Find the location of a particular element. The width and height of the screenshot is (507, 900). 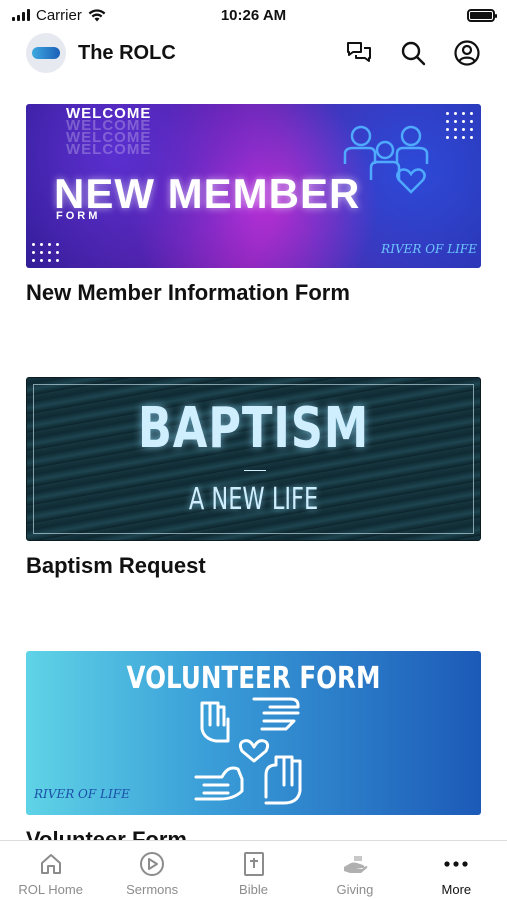

tab-sermons: Sermons is located at coordinates (151, 870).